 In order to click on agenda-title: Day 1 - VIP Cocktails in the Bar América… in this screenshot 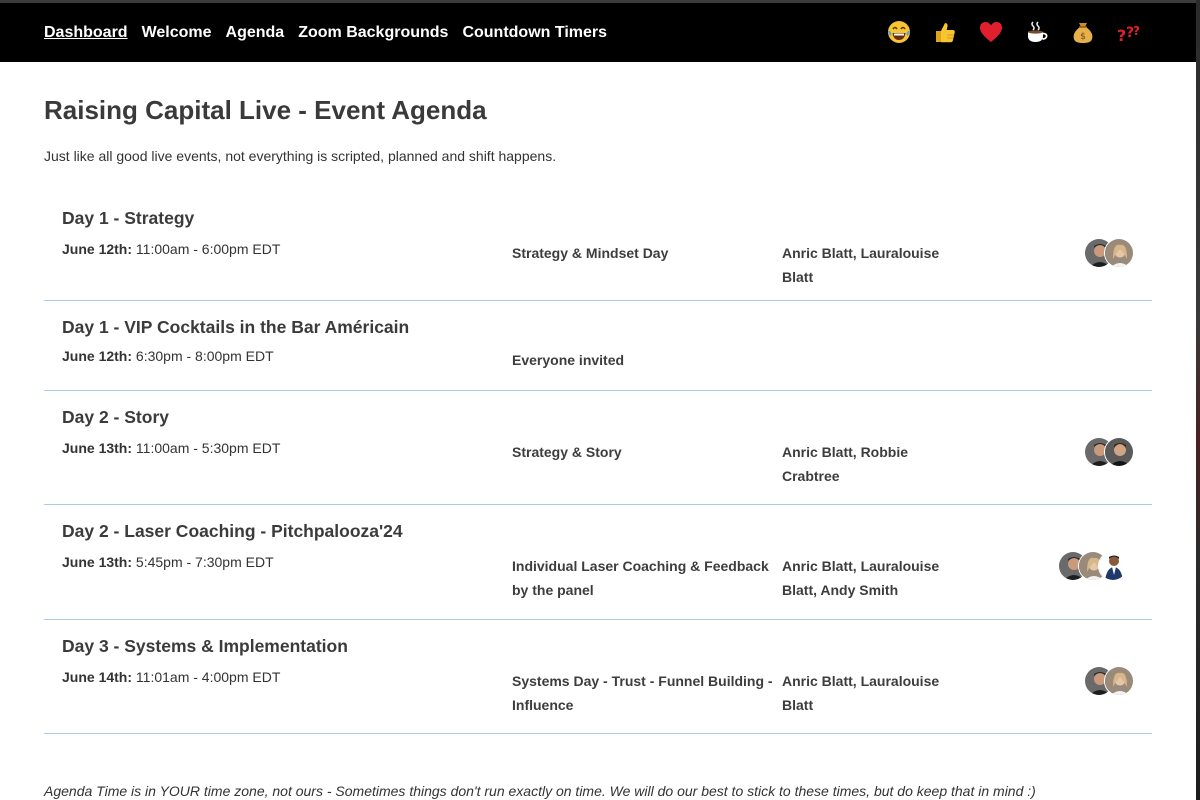, I will do `click(236, 327)`.